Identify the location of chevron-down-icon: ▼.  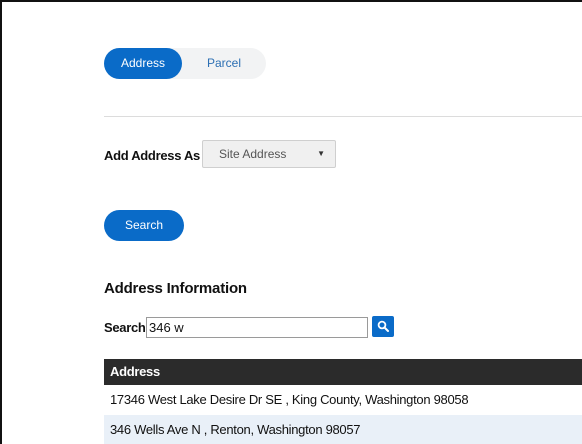
(321, 153).